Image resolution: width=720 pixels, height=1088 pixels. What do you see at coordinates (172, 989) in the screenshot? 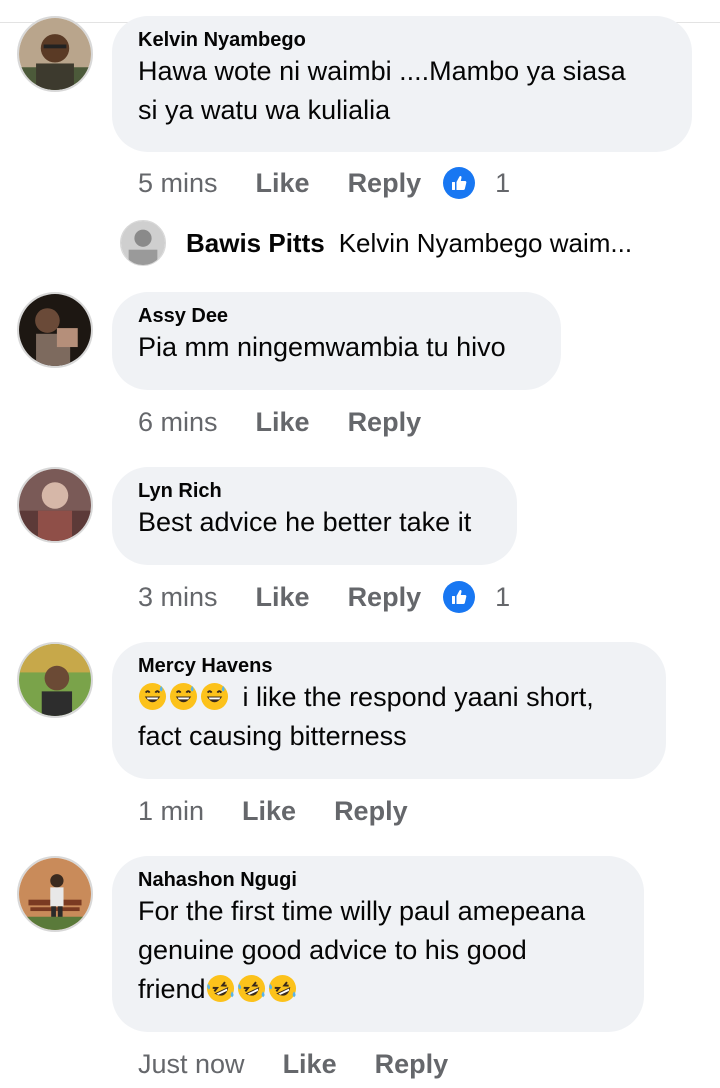
I see `comment-text-fragment: friend` at bounding box center [172, 989].